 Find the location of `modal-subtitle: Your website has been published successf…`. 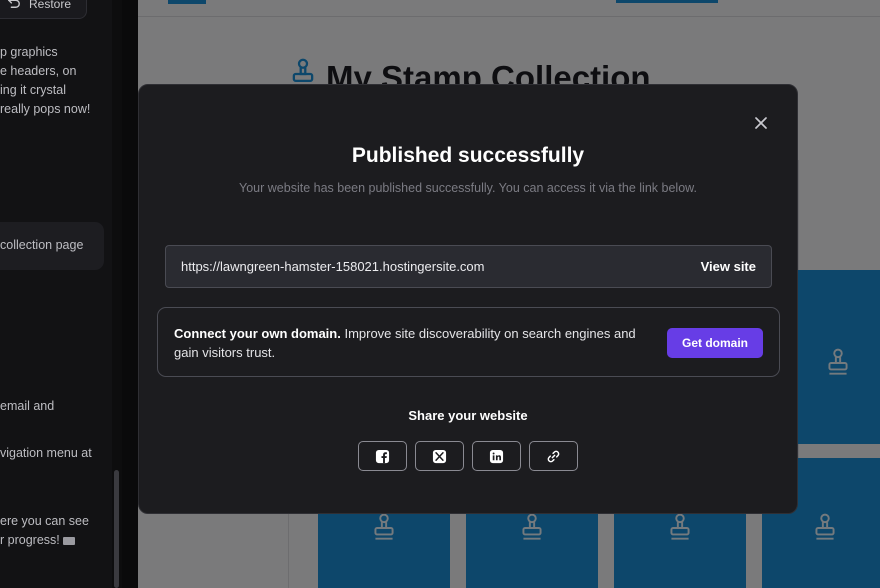

modal-subtitle: Your website has been published successf… is located at coordinates (468, 188).